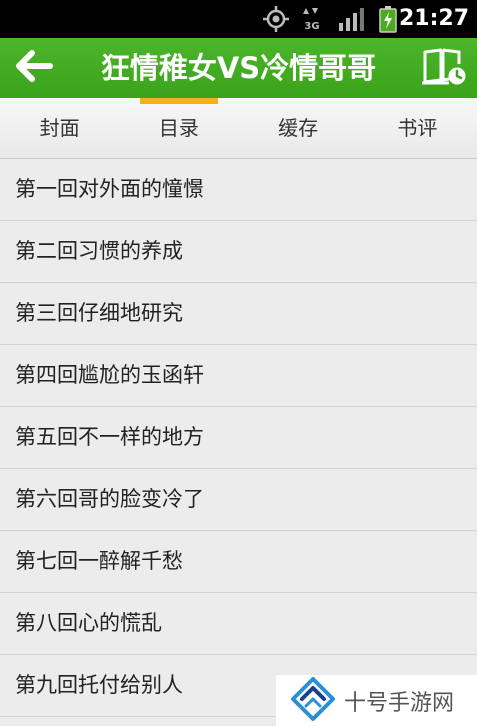 The height and width of the screenshot is (726, 477). Describe the element at coordinates (238, 376) in the screenshot. I see `chapter-item: 第四回尴尬的玉函轩` at that location.